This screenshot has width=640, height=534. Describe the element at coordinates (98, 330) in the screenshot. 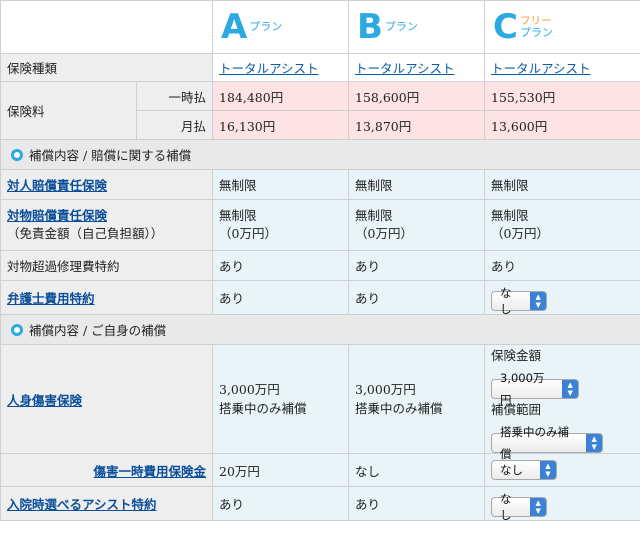

I see `section-personal-title: 補償内容 / ご自身の補償` at that location.